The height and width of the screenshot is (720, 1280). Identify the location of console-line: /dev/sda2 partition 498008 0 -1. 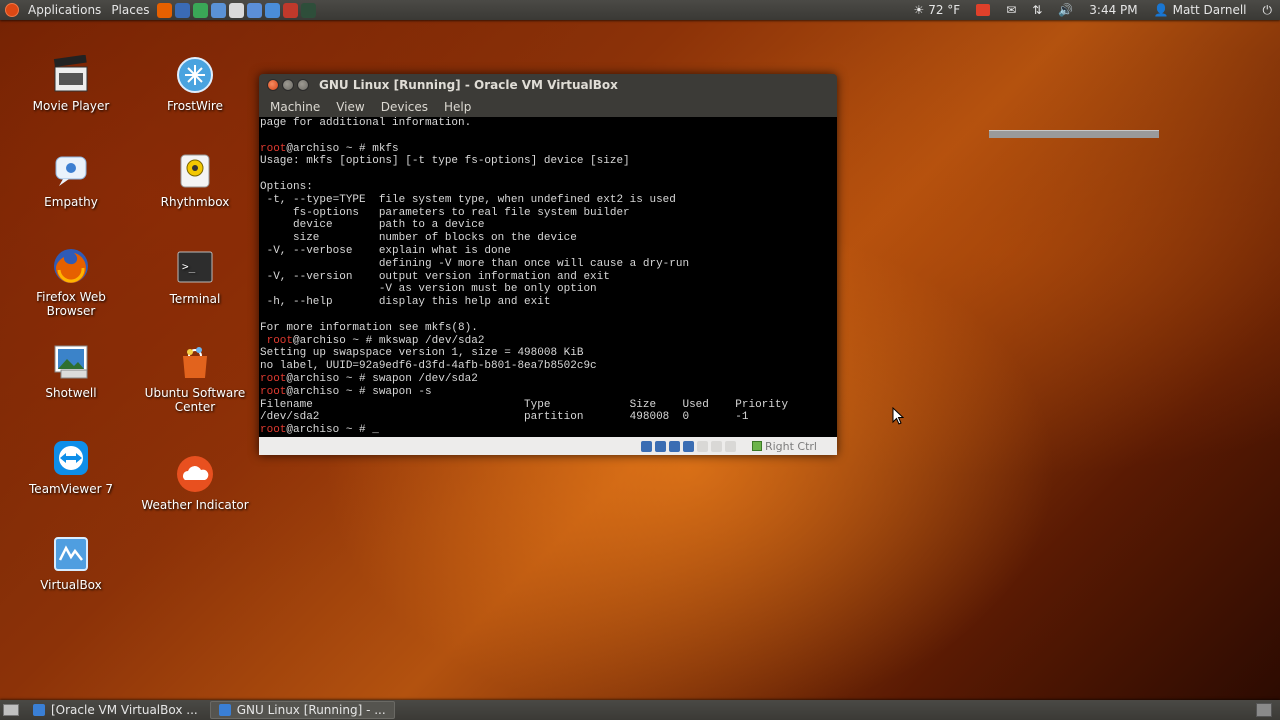
(548, 417).